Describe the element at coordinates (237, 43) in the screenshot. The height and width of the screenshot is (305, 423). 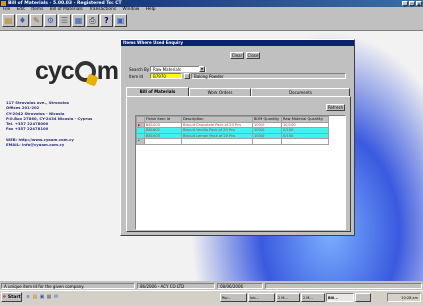
I see `dialog-title: Items Where Used Enquiry` at that location.